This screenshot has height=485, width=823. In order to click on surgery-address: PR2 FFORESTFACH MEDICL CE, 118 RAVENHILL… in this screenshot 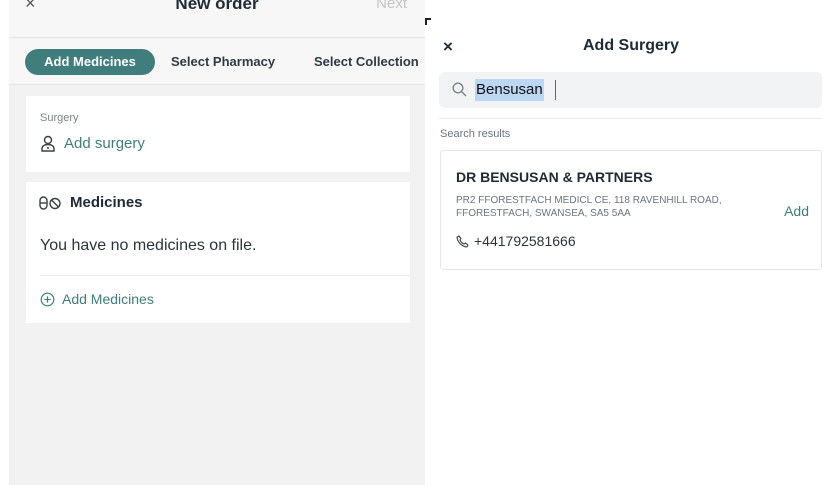, I will do `click(589, 207)`.